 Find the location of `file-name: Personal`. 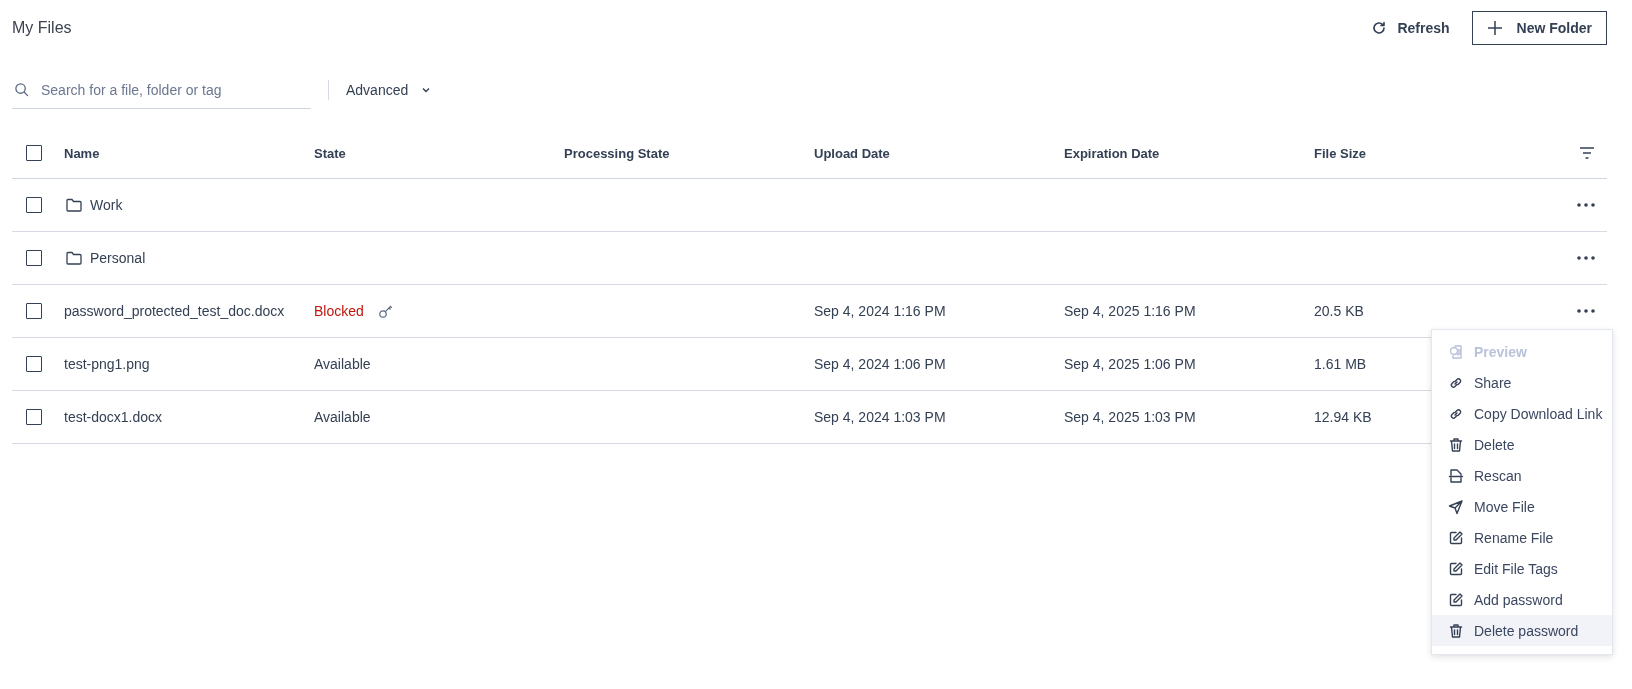

file-name: Personal is located at coordinates (118, 258).